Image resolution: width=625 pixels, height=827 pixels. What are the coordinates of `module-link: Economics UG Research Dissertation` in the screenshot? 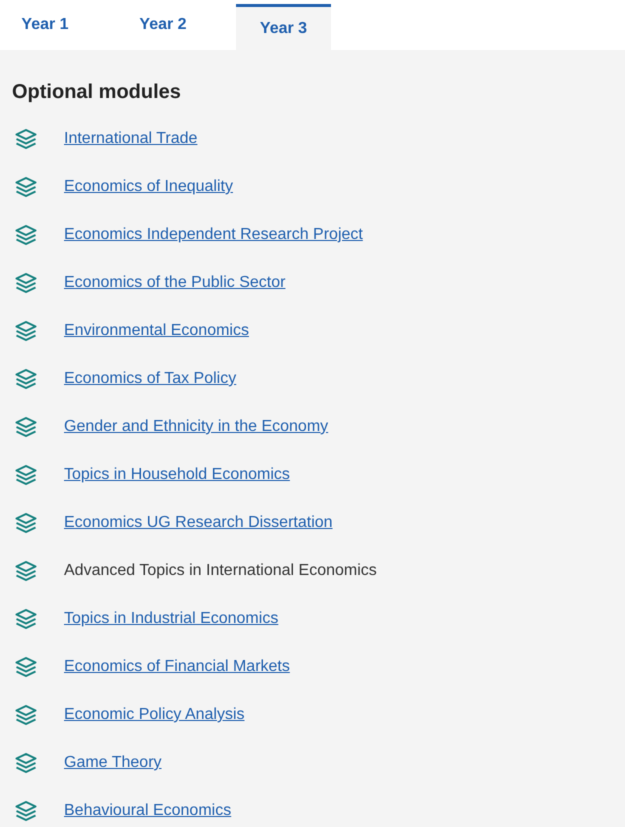 It's located at (198, 523).